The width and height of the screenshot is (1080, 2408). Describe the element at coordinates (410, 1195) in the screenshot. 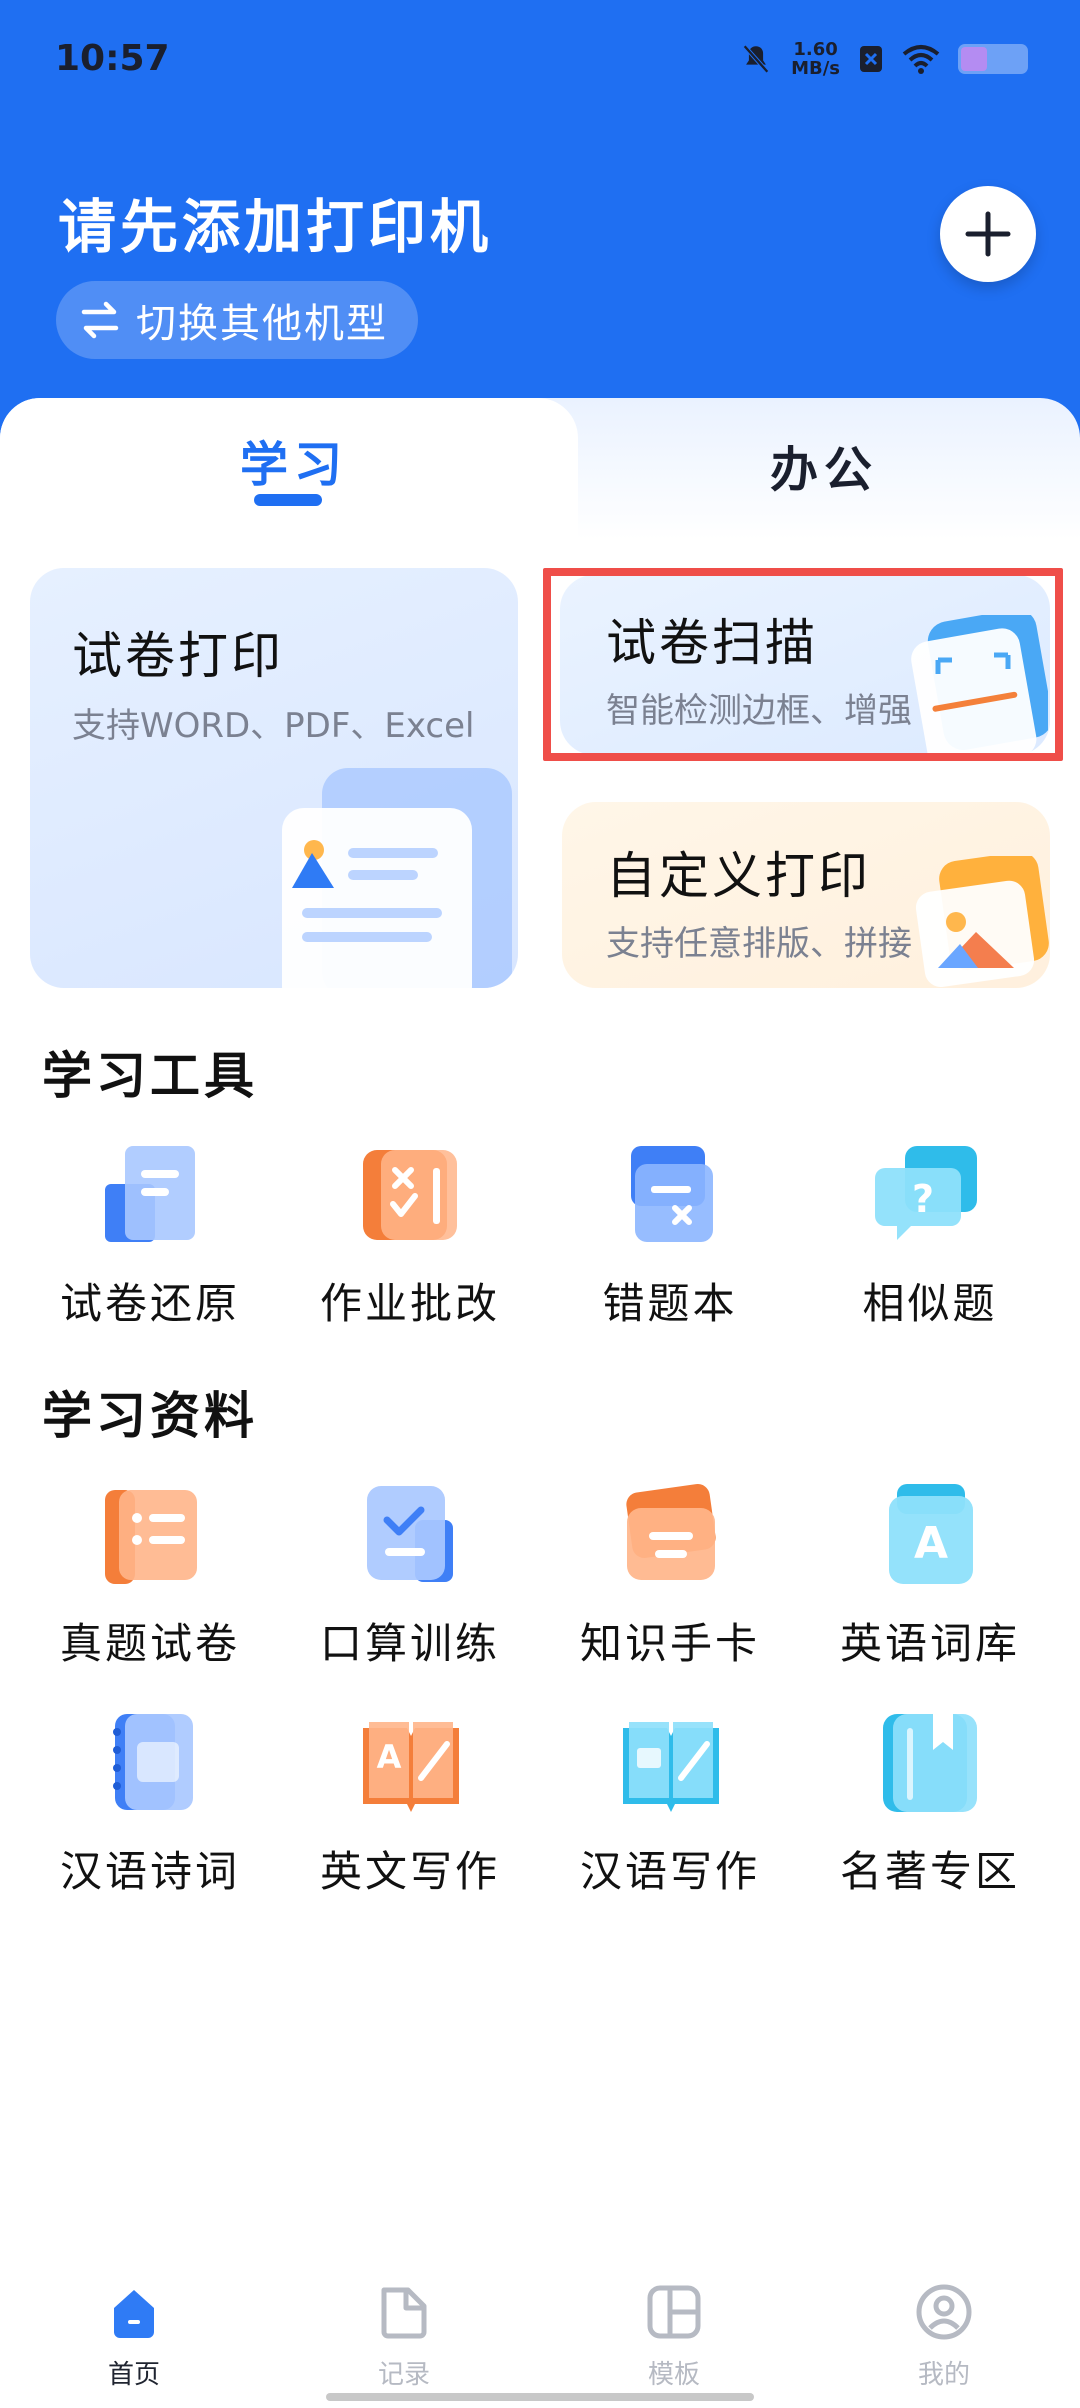

I see `homework-correct-icon` at that location.